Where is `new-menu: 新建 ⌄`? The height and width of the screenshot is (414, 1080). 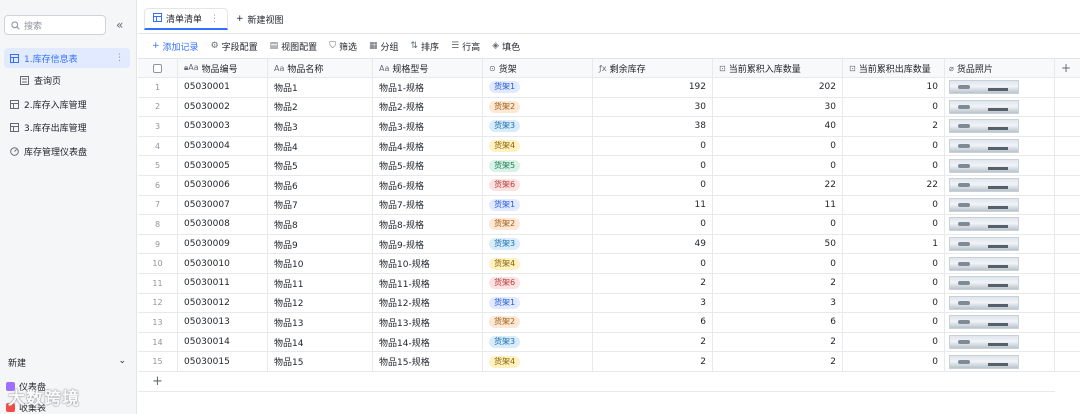
new-menu: 新建 ⌄ is located at coordinates (67, 362).